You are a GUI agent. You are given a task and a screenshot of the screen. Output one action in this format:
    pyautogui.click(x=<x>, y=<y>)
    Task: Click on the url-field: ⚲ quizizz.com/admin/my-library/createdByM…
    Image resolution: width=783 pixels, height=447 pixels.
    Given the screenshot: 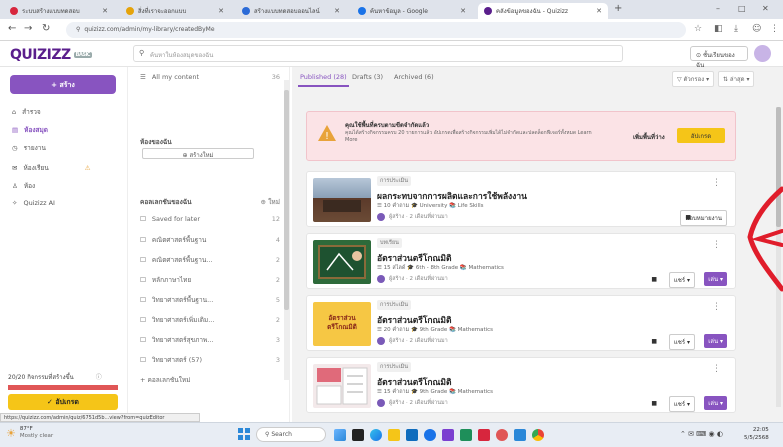 What is the action you would take?
    pyautogui.click(x=376, y=30)
    